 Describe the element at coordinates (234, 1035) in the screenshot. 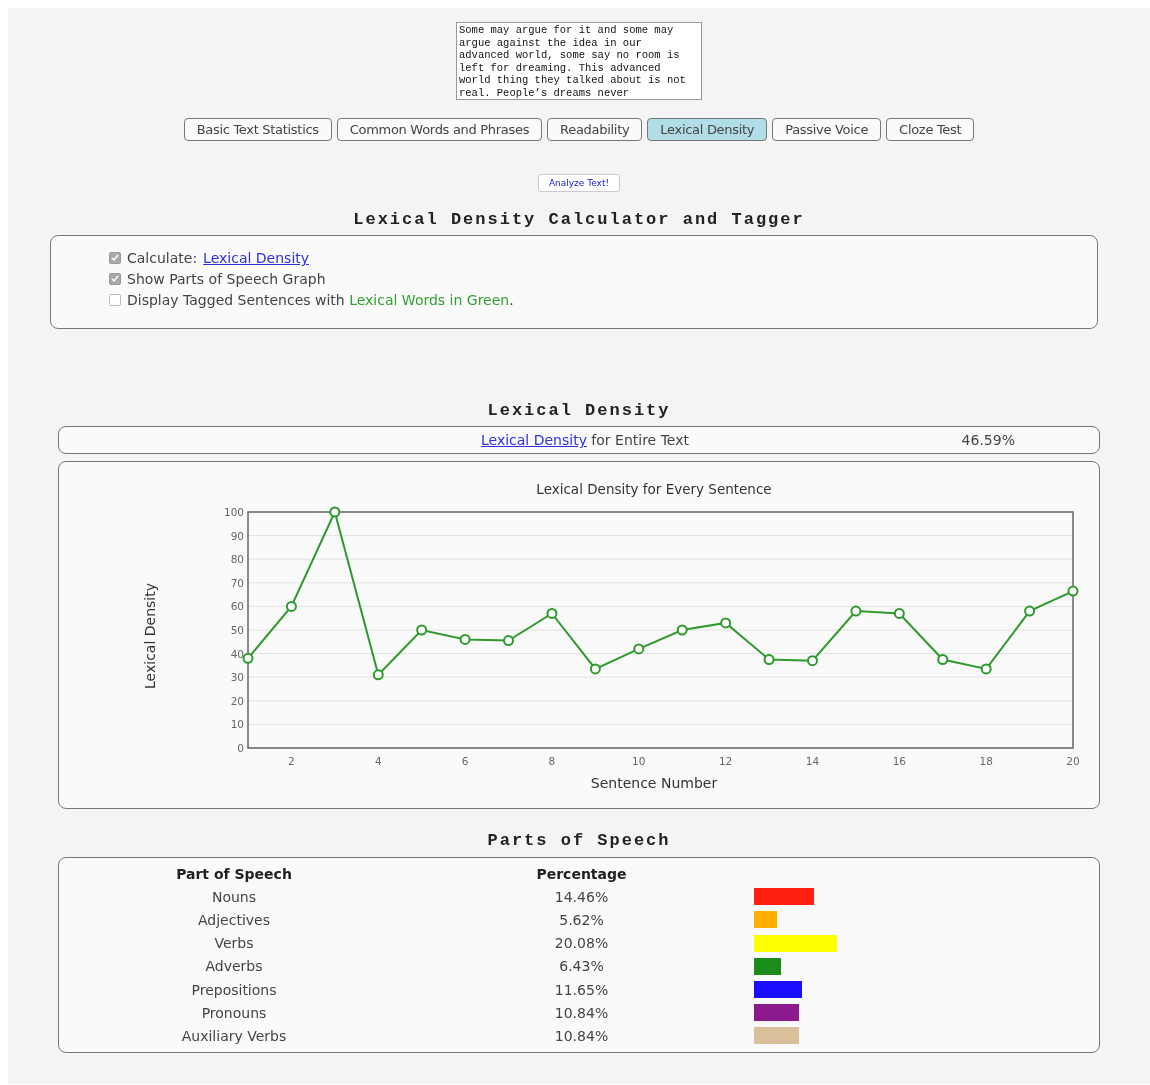

I see `table-cell-text: Auxiliary Verbs` at that location.